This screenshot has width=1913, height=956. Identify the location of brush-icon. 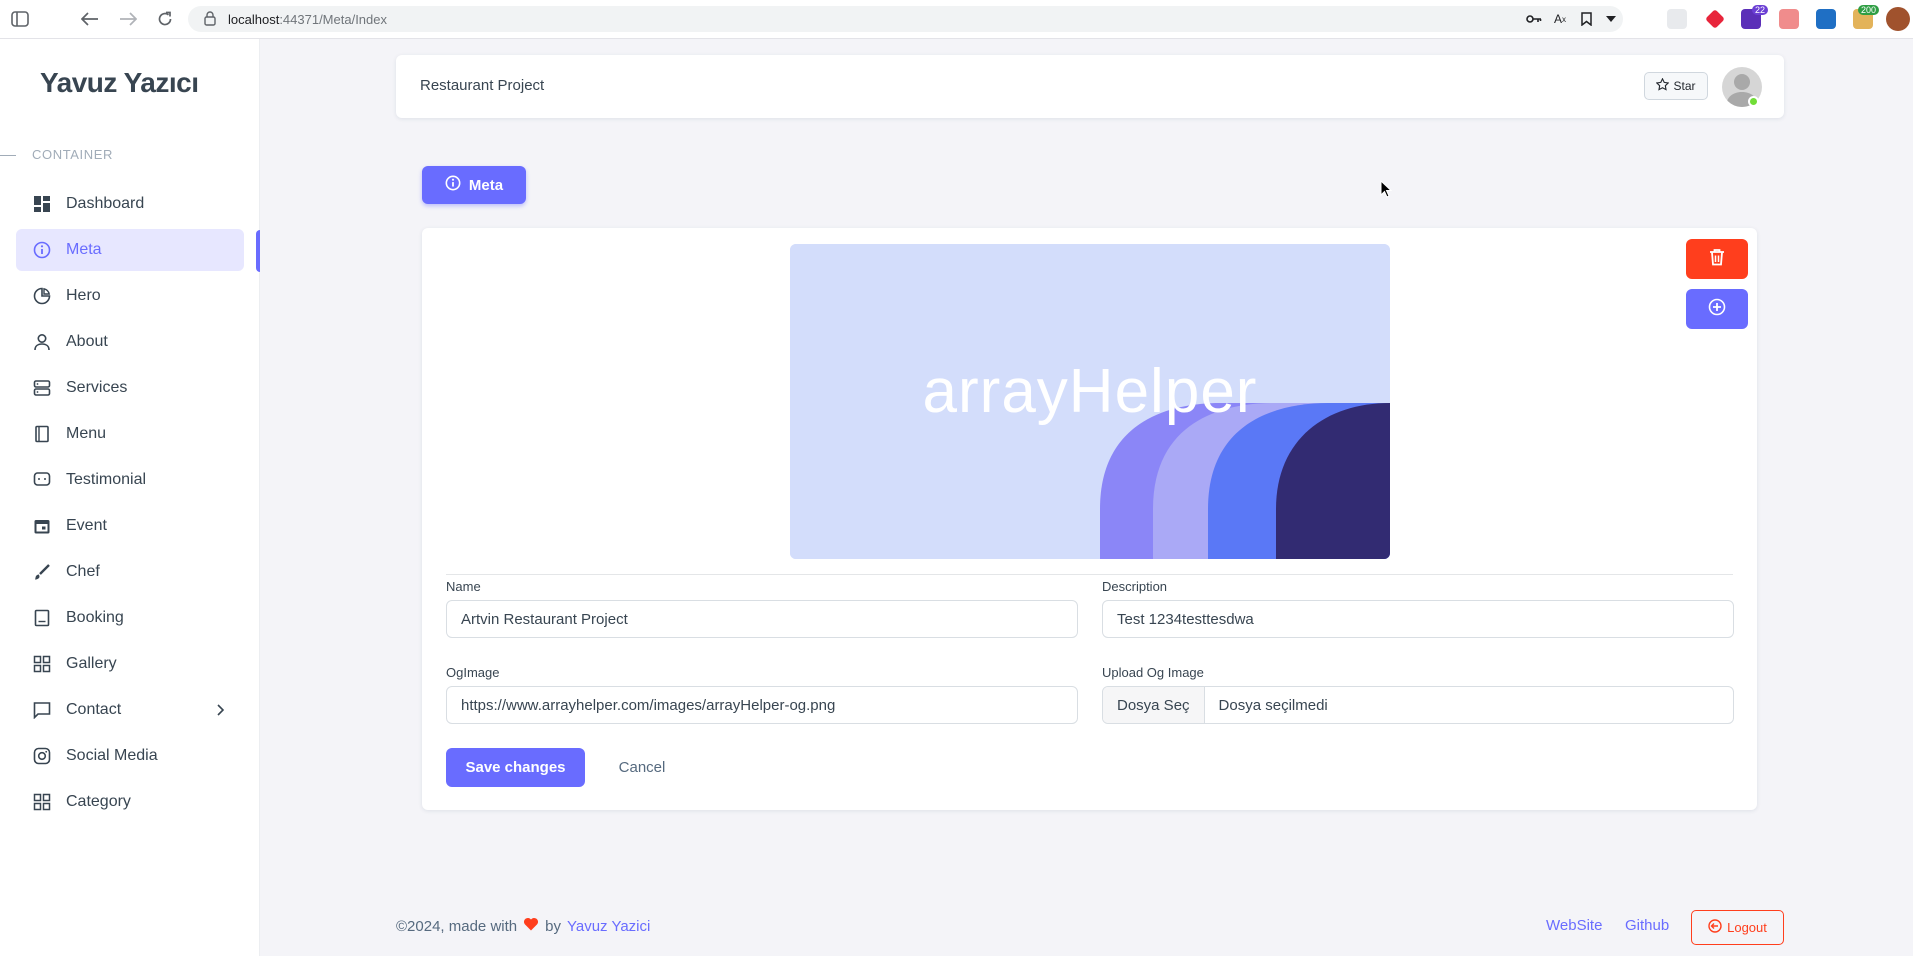
(42, 572).